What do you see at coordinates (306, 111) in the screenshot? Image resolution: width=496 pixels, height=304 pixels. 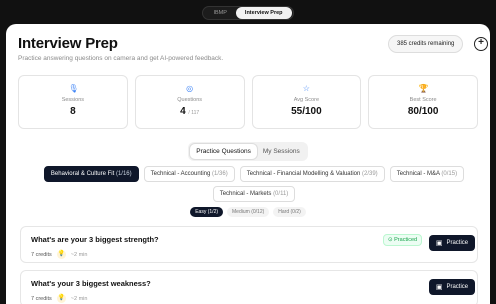 I see `stat-value: 55/100` at bounding box center [306, 111].